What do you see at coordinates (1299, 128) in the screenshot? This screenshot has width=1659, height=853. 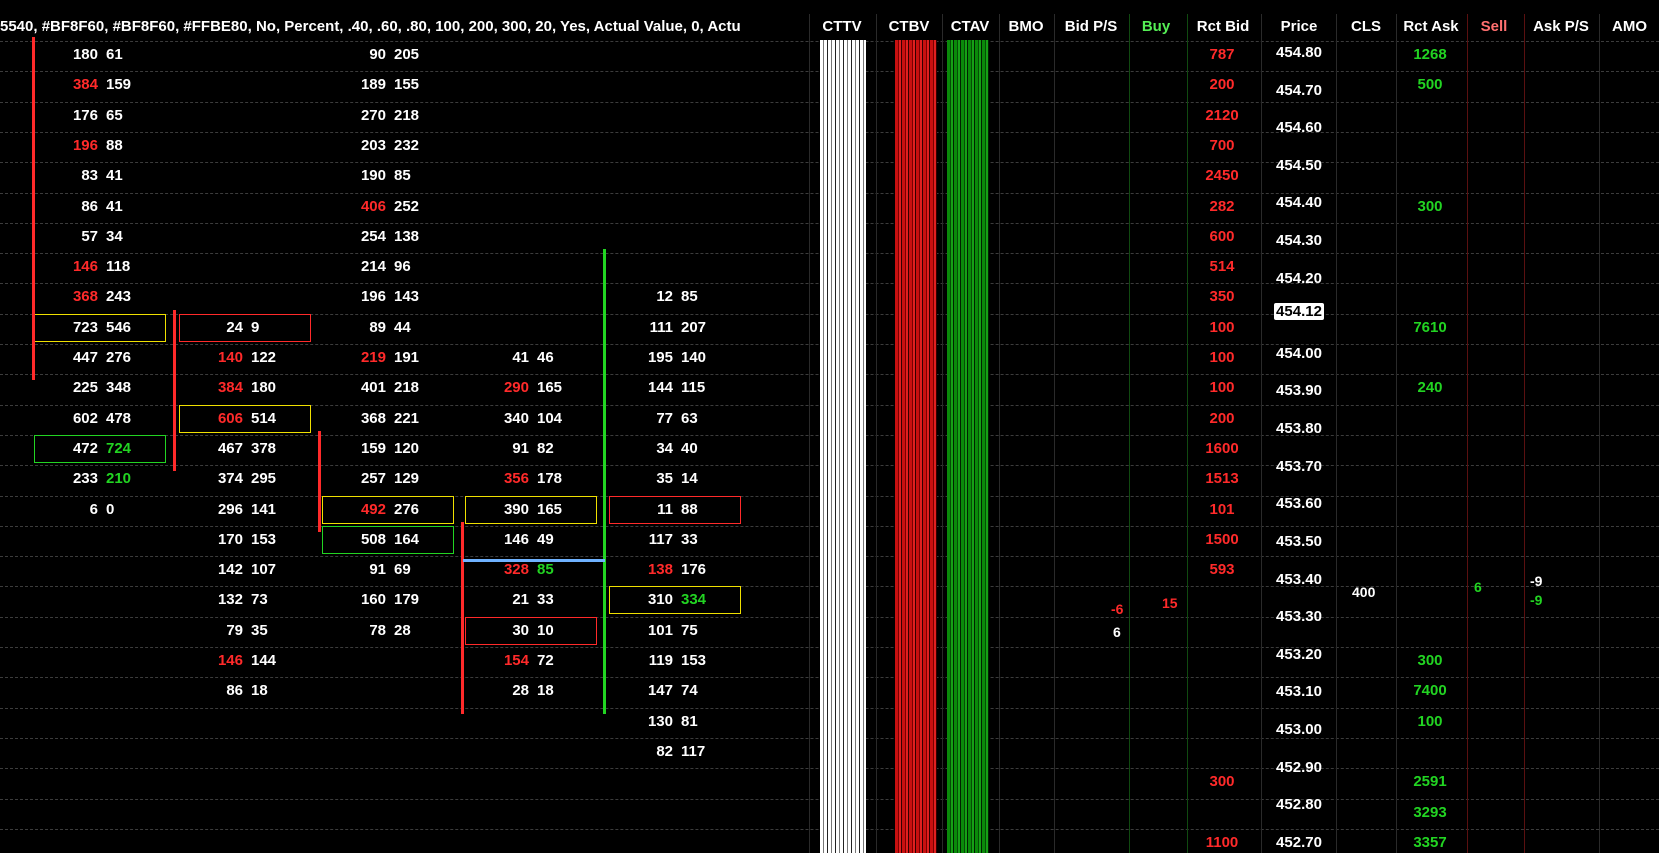 I see `price-level: 454.60` at bounding box center [1299, 128].